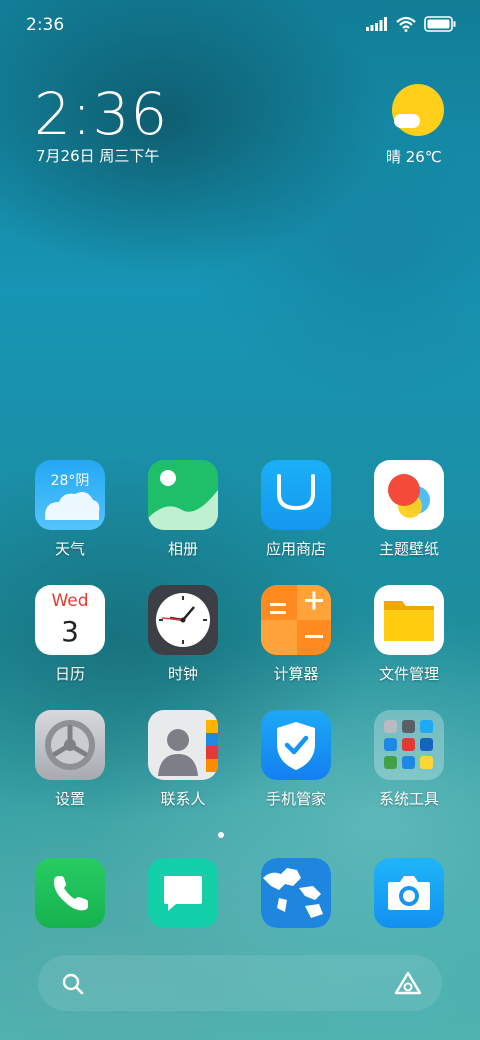  I want to click on clock-app-icon, so click(183, 620).